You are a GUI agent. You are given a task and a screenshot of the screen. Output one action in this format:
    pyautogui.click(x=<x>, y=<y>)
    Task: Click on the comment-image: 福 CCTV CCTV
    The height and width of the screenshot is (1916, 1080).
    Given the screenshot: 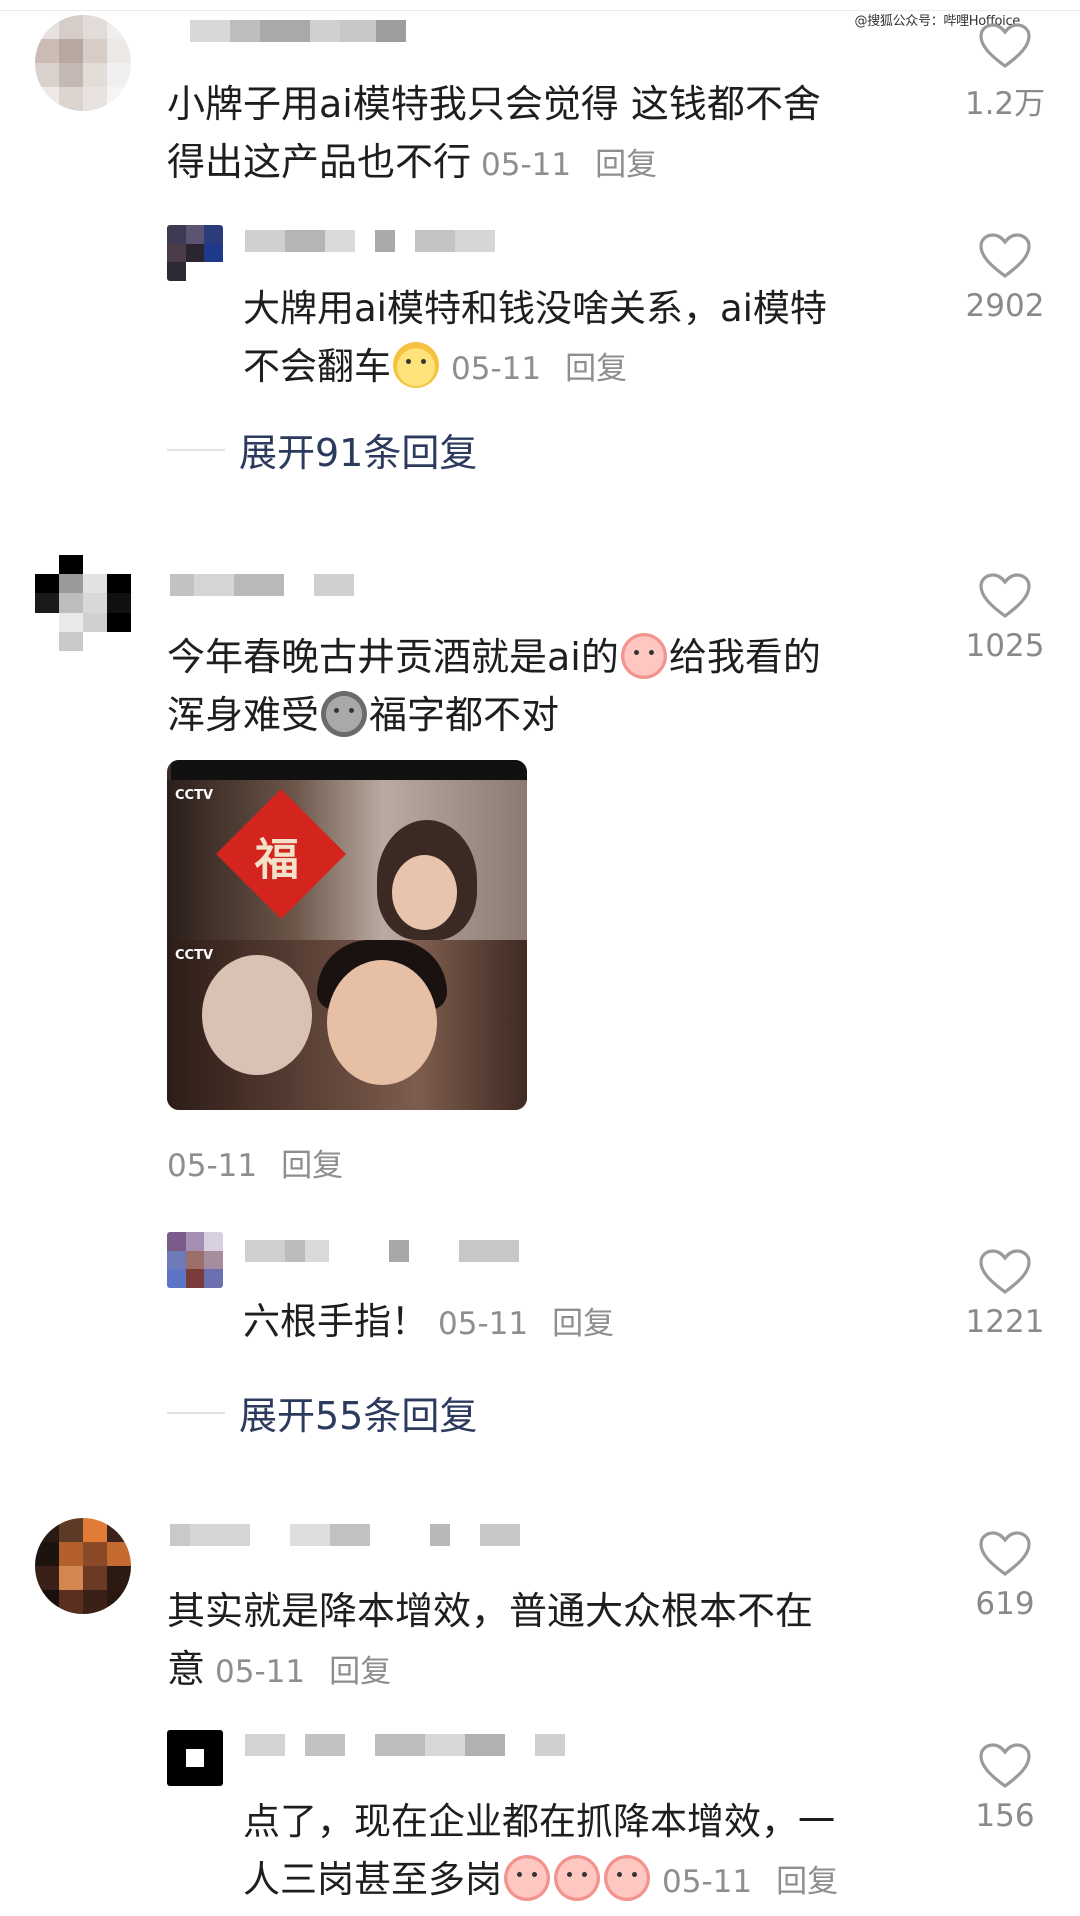 What is the action you would take?
    pyautogui.click(x=347, y=935)
    